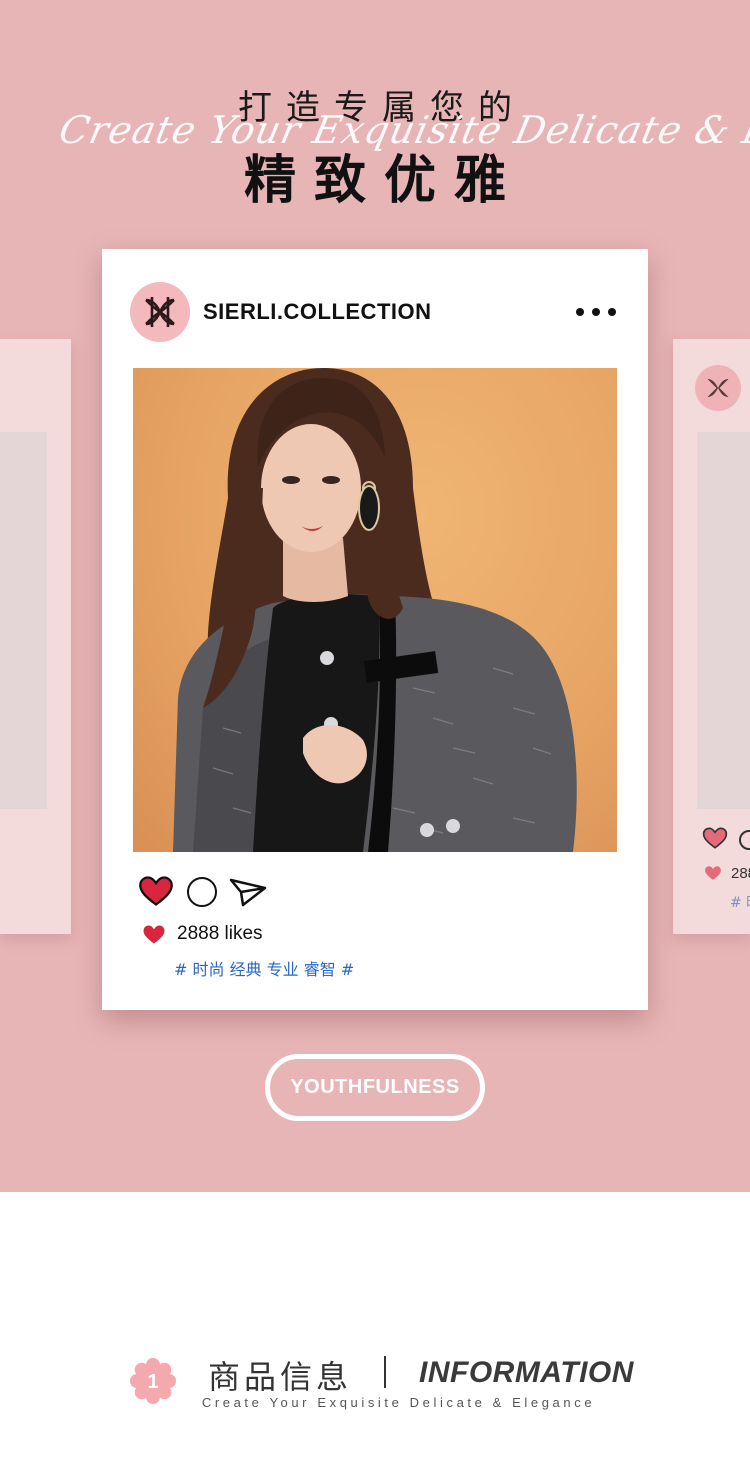 Image resolution: width=750 pixels, height=1461 pixels. What do you see at coordinates (526, 1372) in the screenshot?
I see `section-title-en: INFORMATION` at bounding box center [526, 1372].